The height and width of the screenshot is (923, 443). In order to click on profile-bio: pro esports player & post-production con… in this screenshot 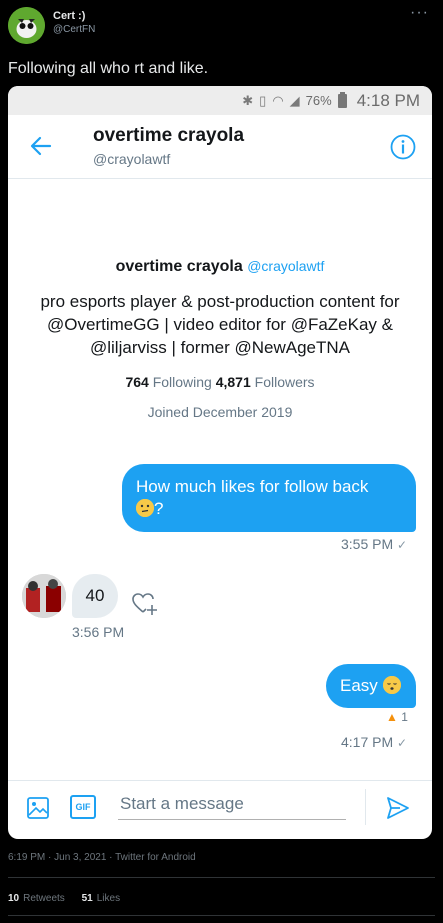, I will do `click(220, 324)`.